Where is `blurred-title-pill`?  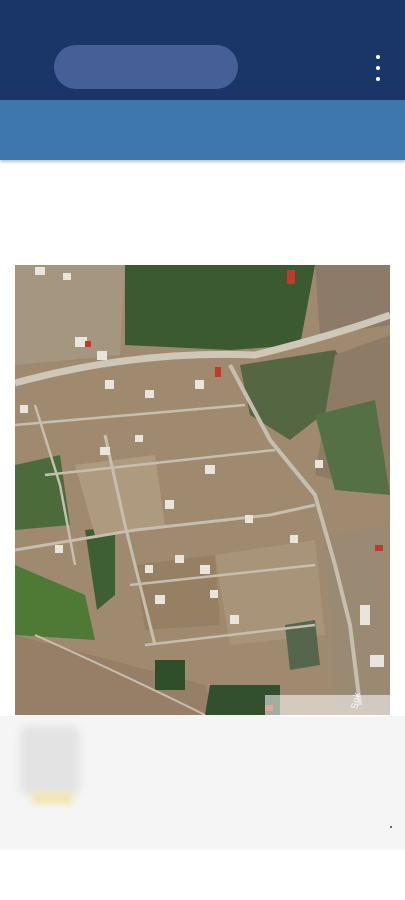
blurred-title-pill is located at coordinates (146, 67).